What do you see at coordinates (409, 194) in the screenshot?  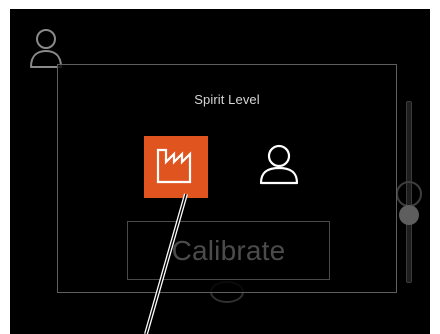 I see `background-slider-ring` at bounding box center [409, 194].